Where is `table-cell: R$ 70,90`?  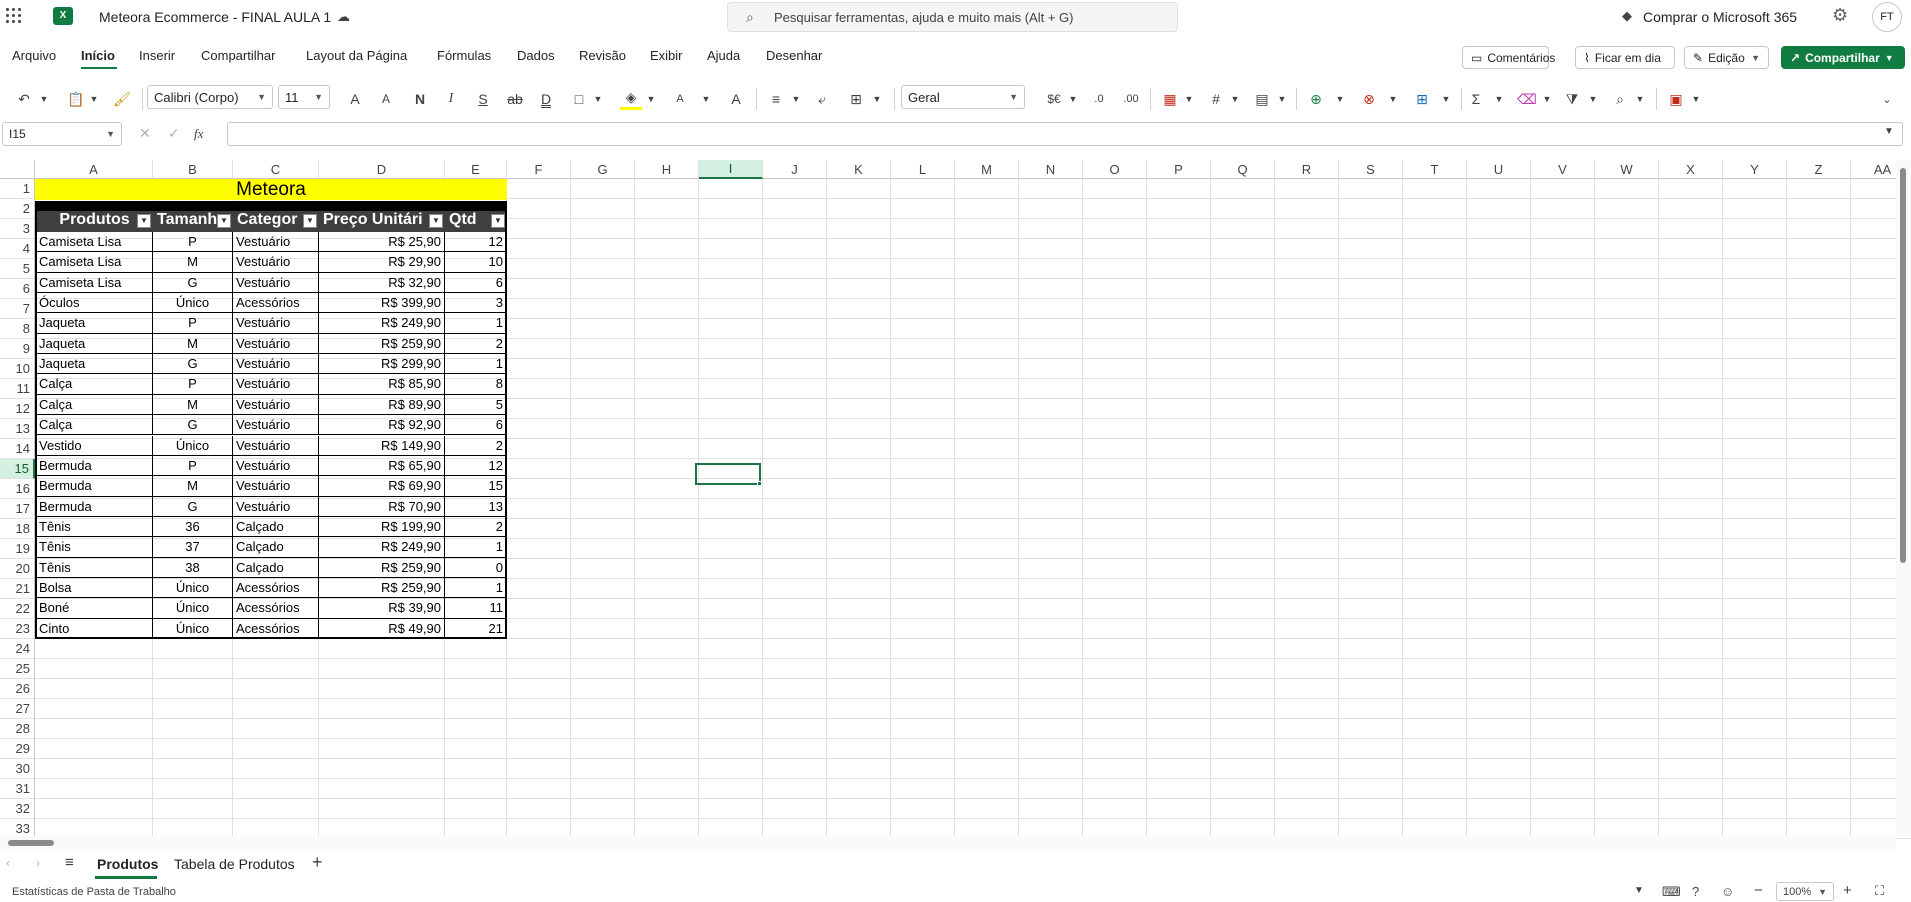 table-cell: R$ 70,90 is located at coordinates (382, 506).